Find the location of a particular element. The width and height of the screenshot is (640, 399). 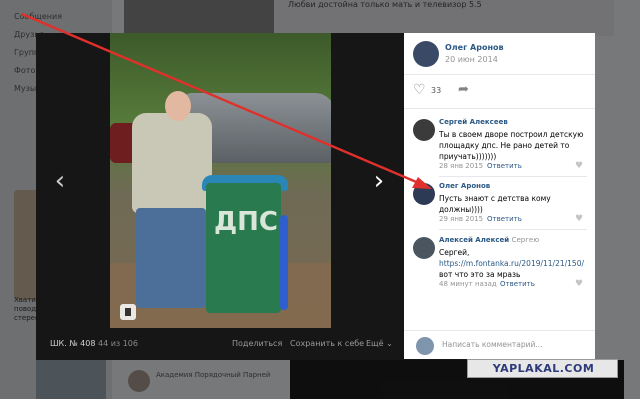

more-menu-button: Ещё ⌄ is located at coordinates (379, 343).